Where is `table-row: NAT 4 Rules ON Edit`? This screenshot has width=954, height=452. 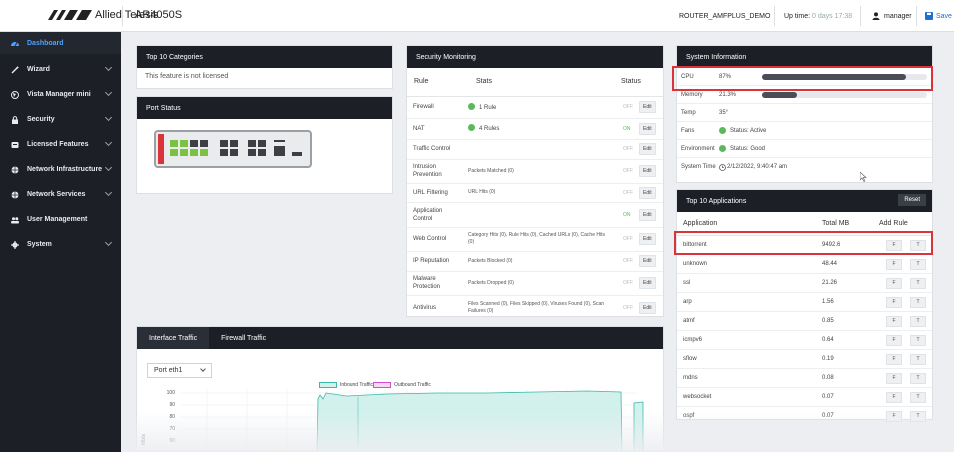
table-row: NAT 4 Rules ON Edit is located at coordinates (535, 129).